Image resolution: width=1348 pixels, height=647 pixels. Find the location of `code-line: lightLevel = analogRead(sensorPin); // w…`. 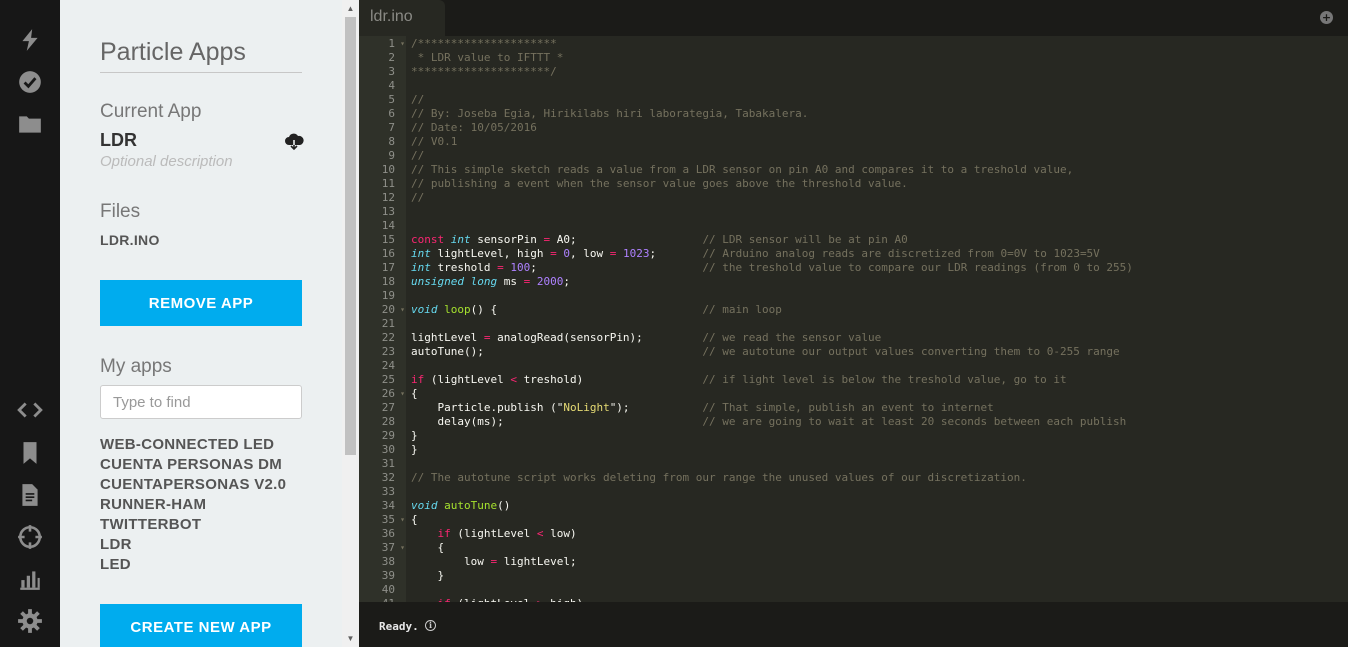

code-line: lightLevel = analogRead(sensorPin); // w… is located at coordinates (877, 338).